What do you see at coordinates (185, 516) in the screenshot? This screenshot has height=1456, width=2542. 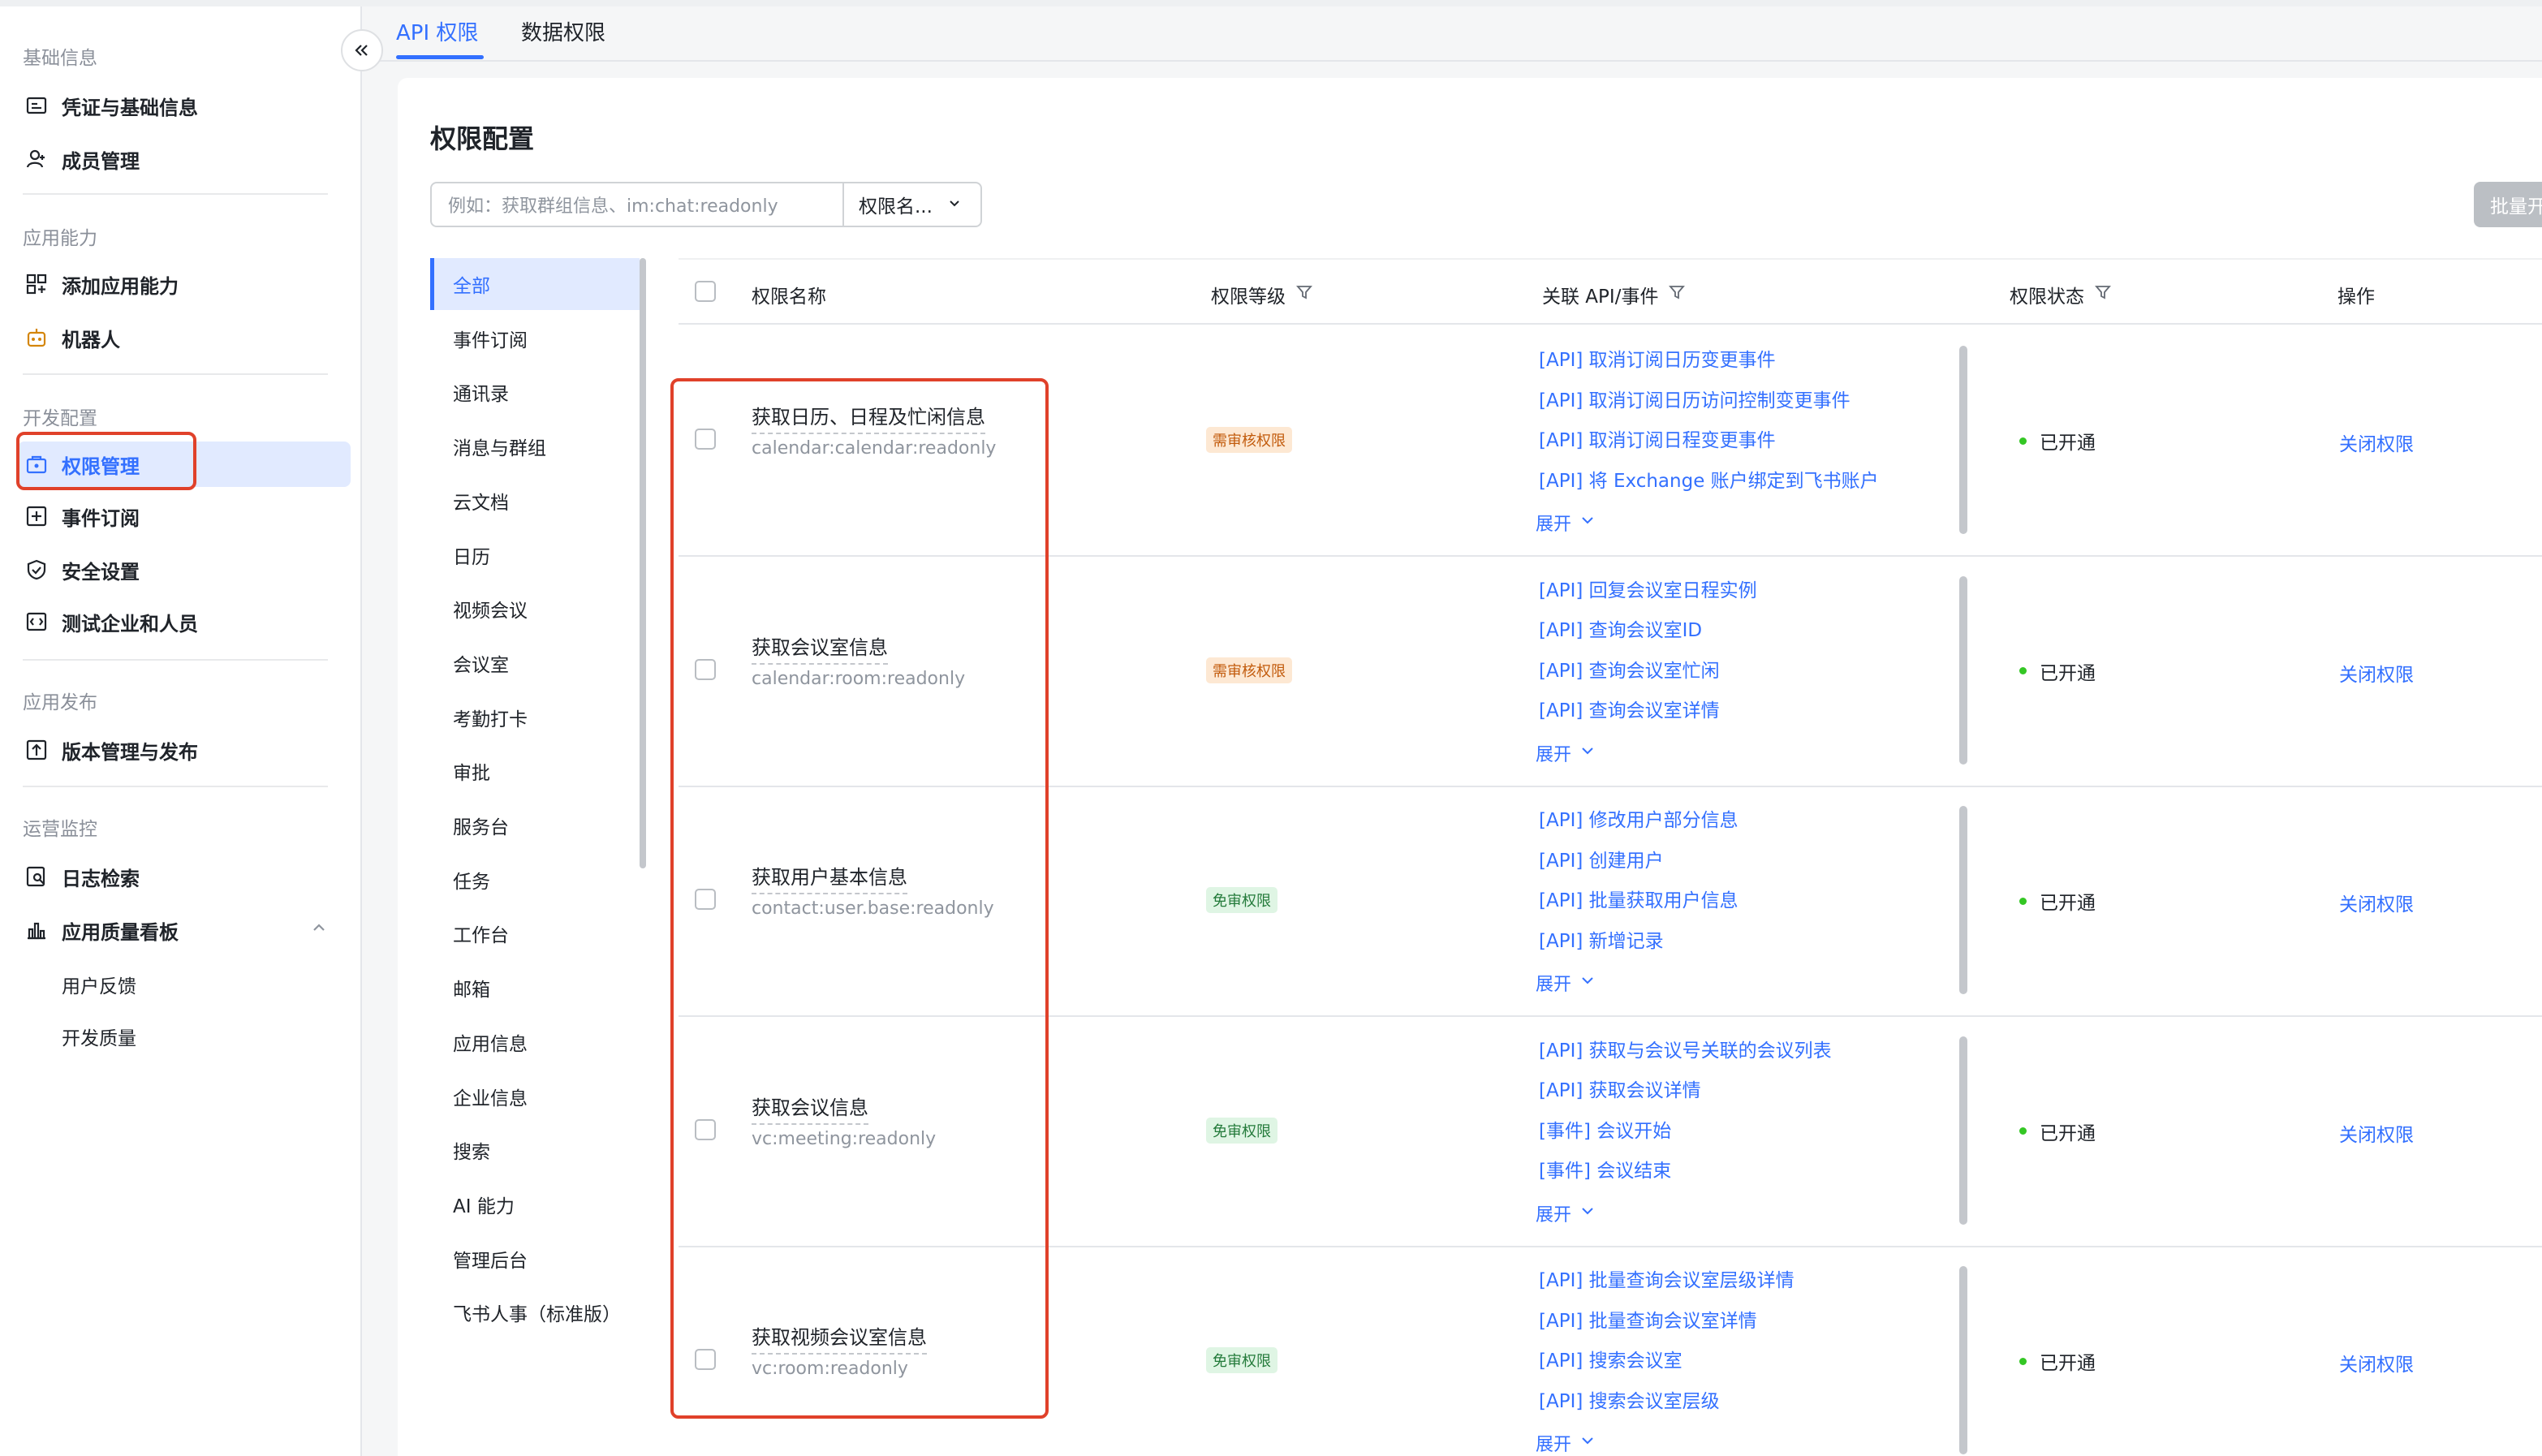 I see `sidebar-item-events: 事件订阅` at bounding box center [185, 516].